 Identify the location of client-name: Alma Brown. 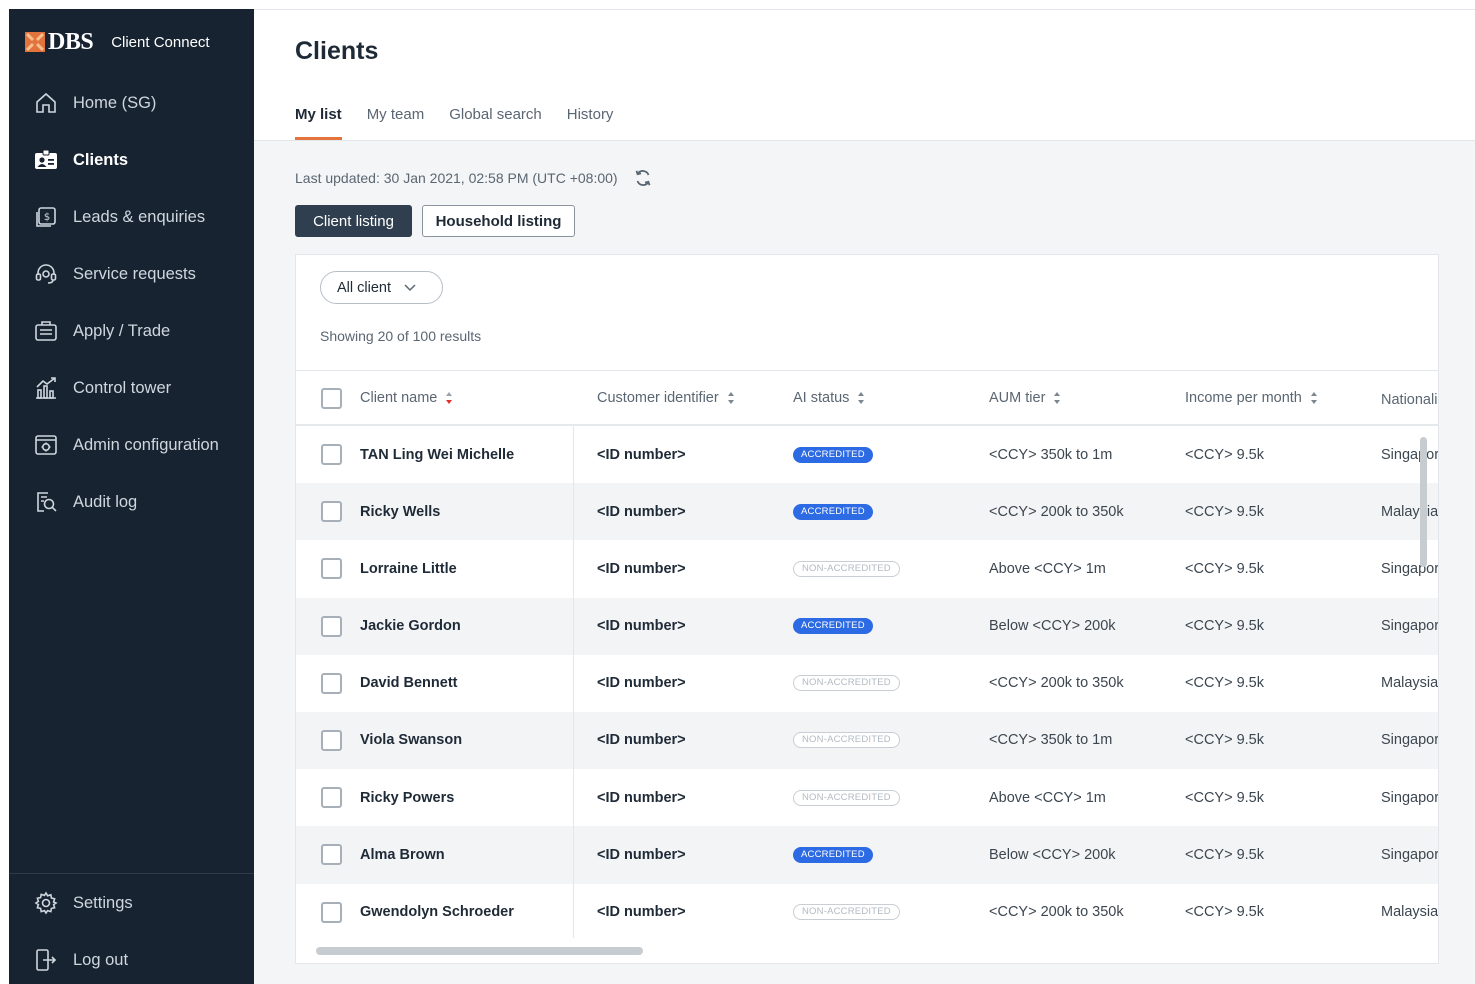
(402, 854).